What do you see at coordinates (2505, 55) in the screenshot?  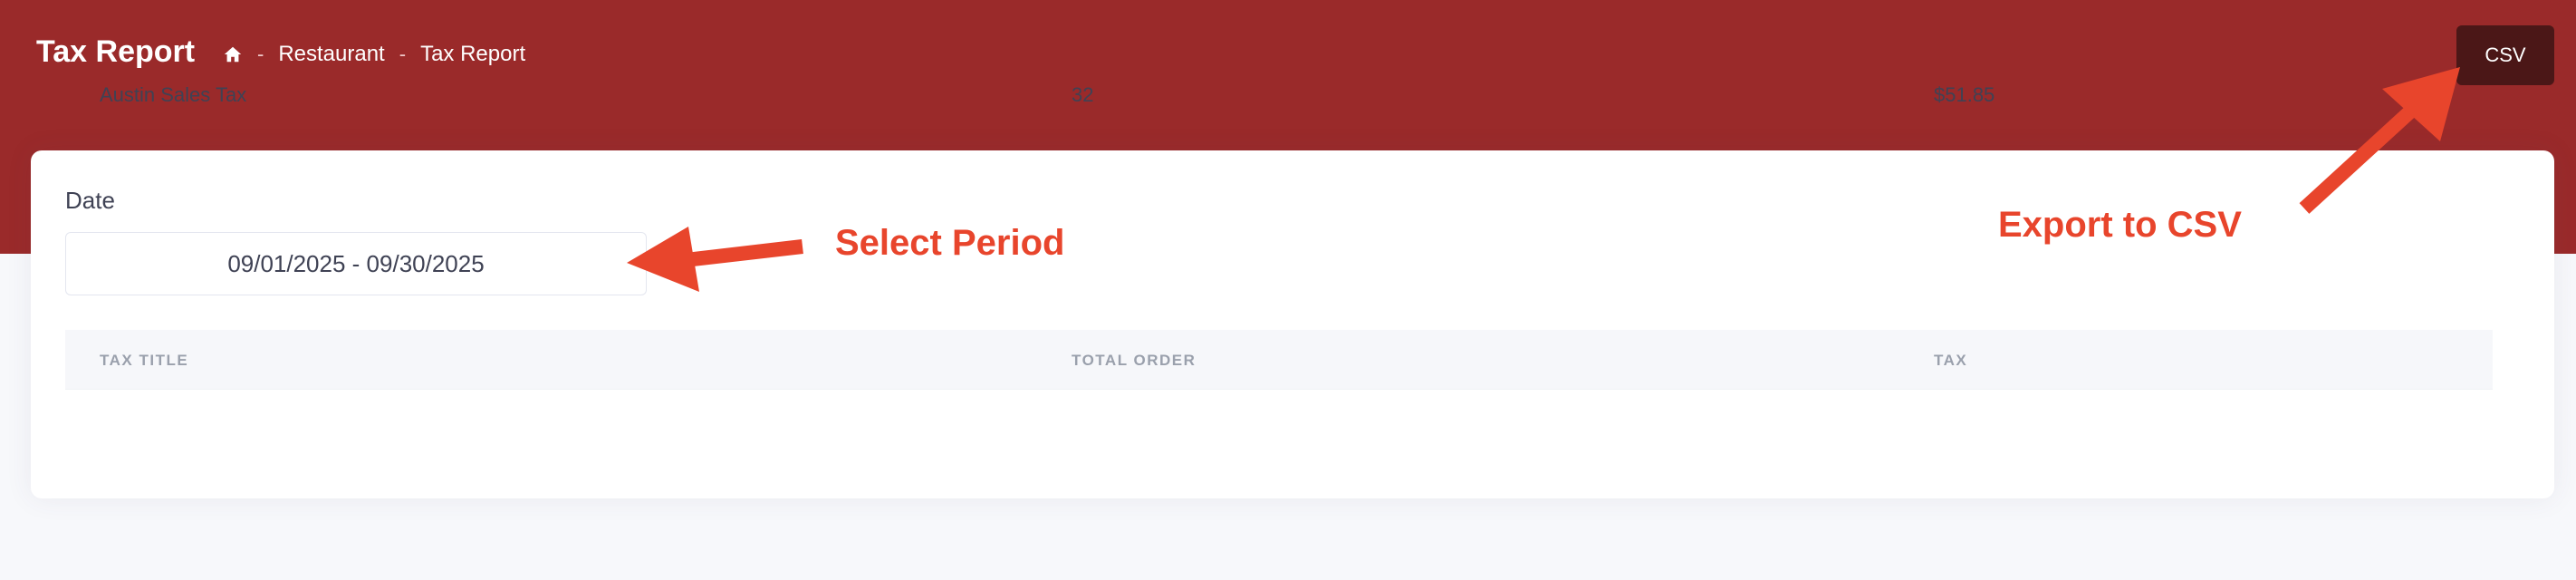 I see `csv-export-button: CSV` at bounding box center [2505, 55].